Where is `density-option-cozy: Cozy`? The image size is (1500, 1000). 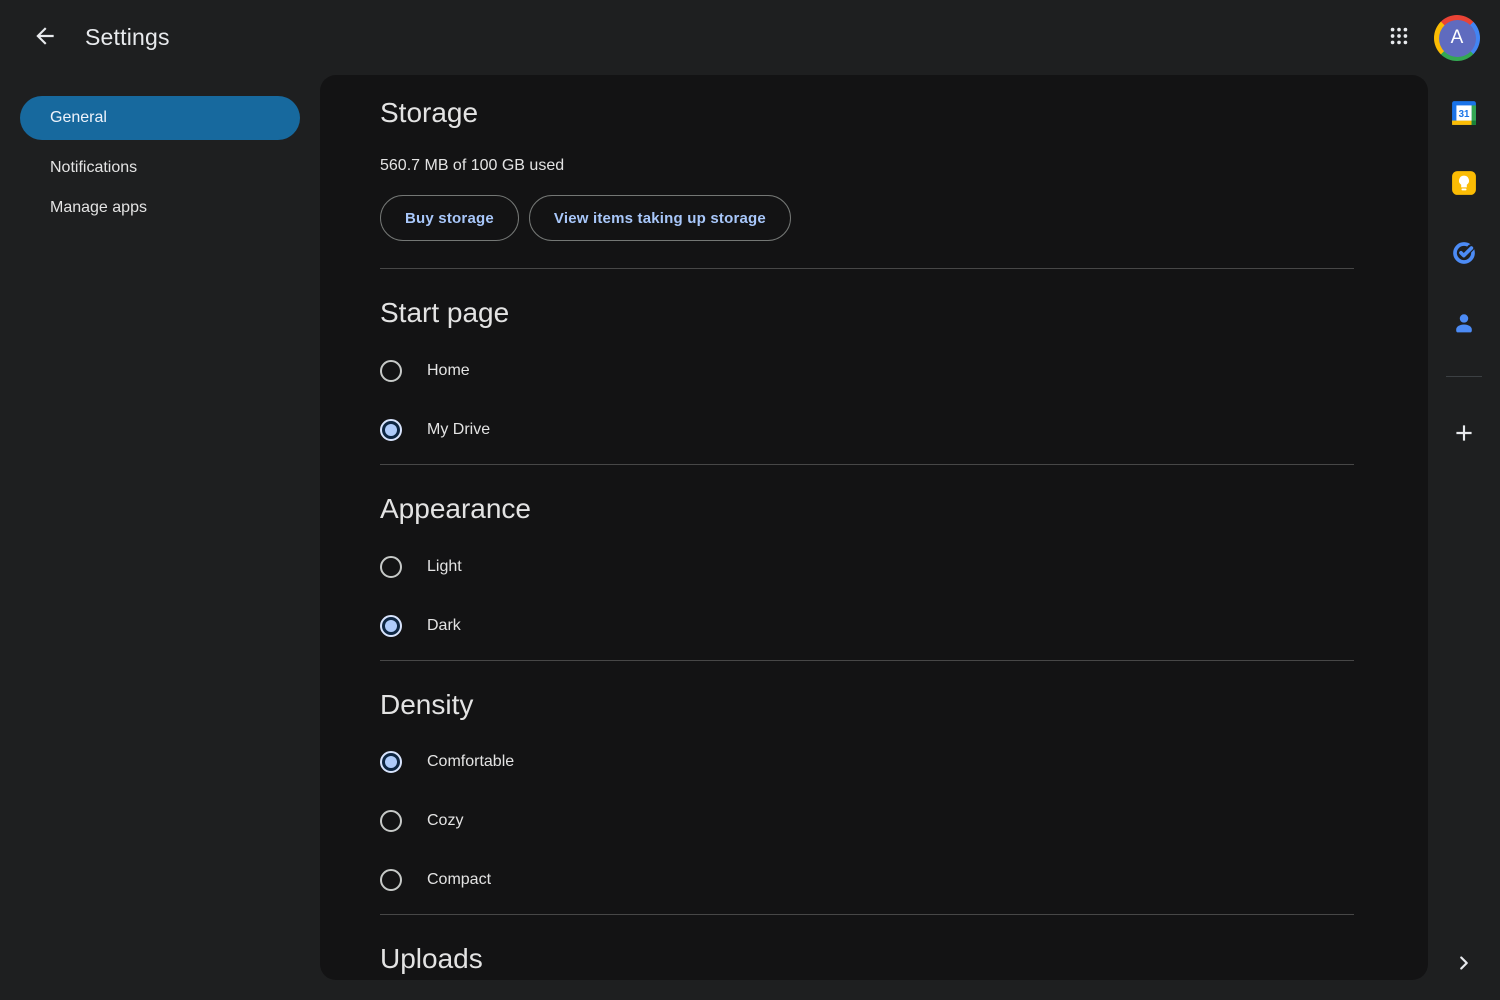 density-option-cozy: Cozy is located at coordinates (867, 821).